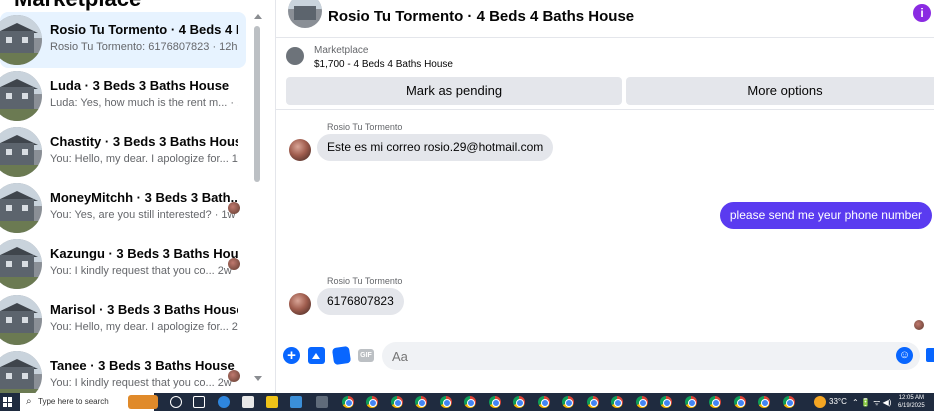 The height and width of the screenshot is (411, 934). What do you see at coordinates (341, 50) in the screenshot?
I see `listing-label: Marketplace` at bounding box center [341, 50].